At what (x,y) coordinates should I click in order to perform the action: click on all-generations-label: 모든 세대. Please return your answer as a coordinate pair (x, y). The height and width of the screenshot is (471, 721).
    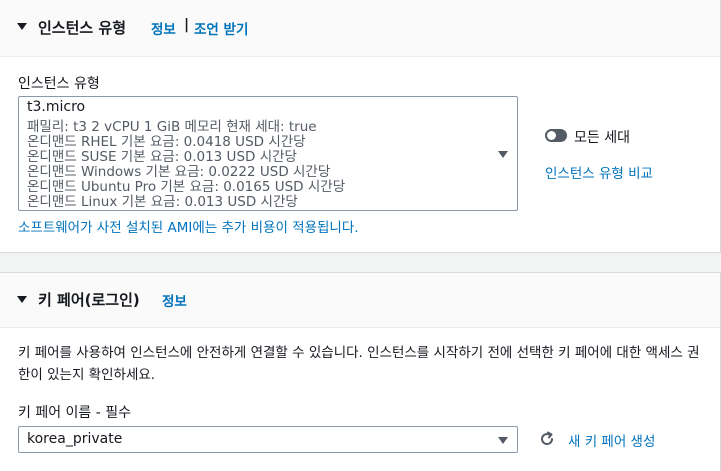
    Looking at the image, I should click on (602, 138).